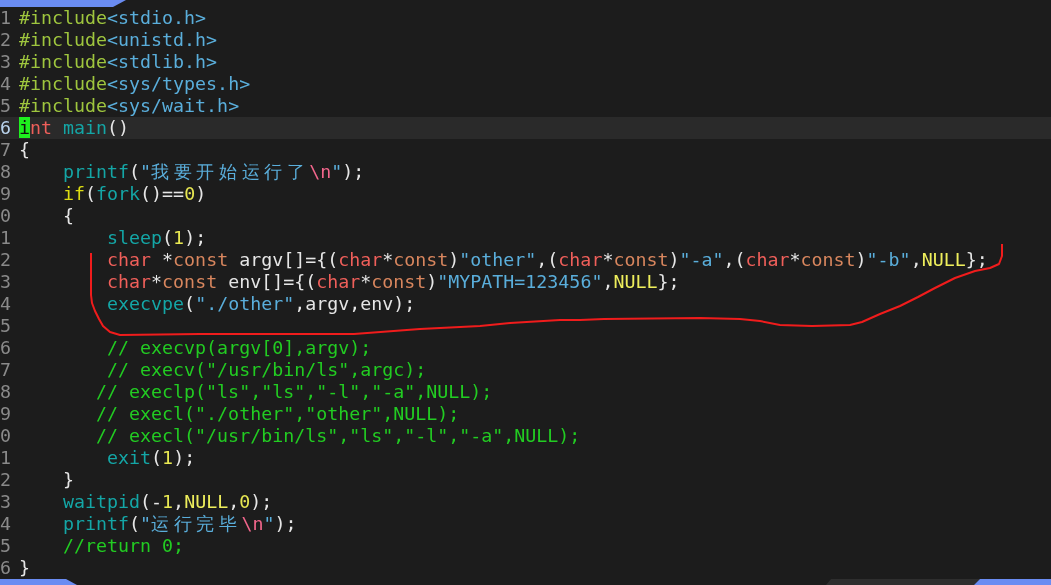 The width and height of the screenshot is (1051, 585). What do you see at coordinates (547, 260) in the screenshot?
I see `code-line: char *const argv[]={(char*const)"other",(char*const)"-a",(char*const)"-b",NULL};` at bounding box center [547, 260].